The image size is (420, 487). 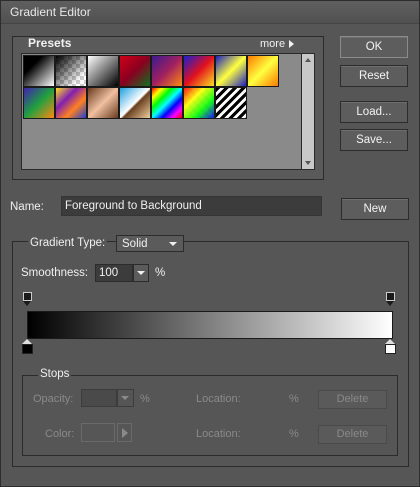 What do you see at coordinates (68, 243) in the screenshot?
I see `gradient-type-label: Gradient Type:` at bounding box center [68, 243].